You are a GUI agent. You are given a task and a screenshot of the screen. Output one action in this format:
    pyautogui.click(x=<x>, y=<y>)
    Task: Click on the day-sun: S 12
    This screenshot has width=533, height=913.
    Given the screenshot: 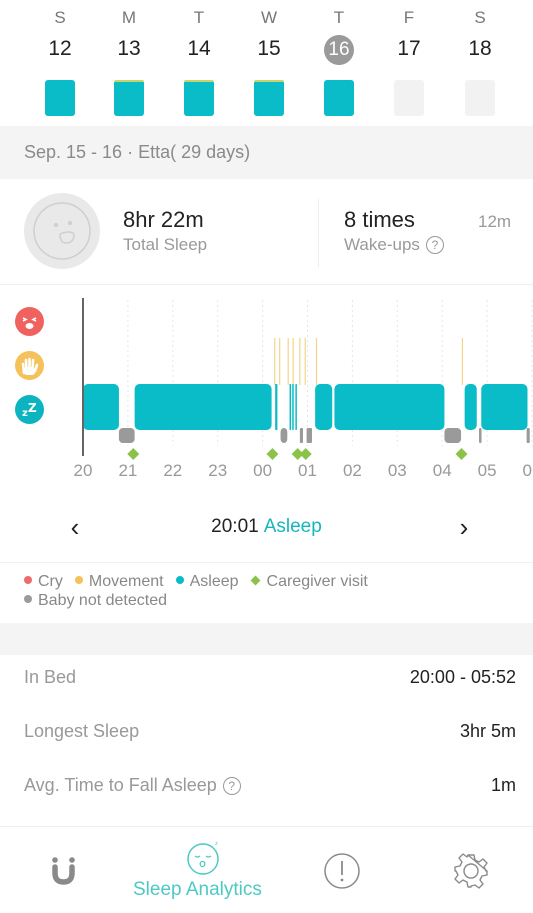 What is the action you would take?
    pyautogui.click(x=60, y=62)
    